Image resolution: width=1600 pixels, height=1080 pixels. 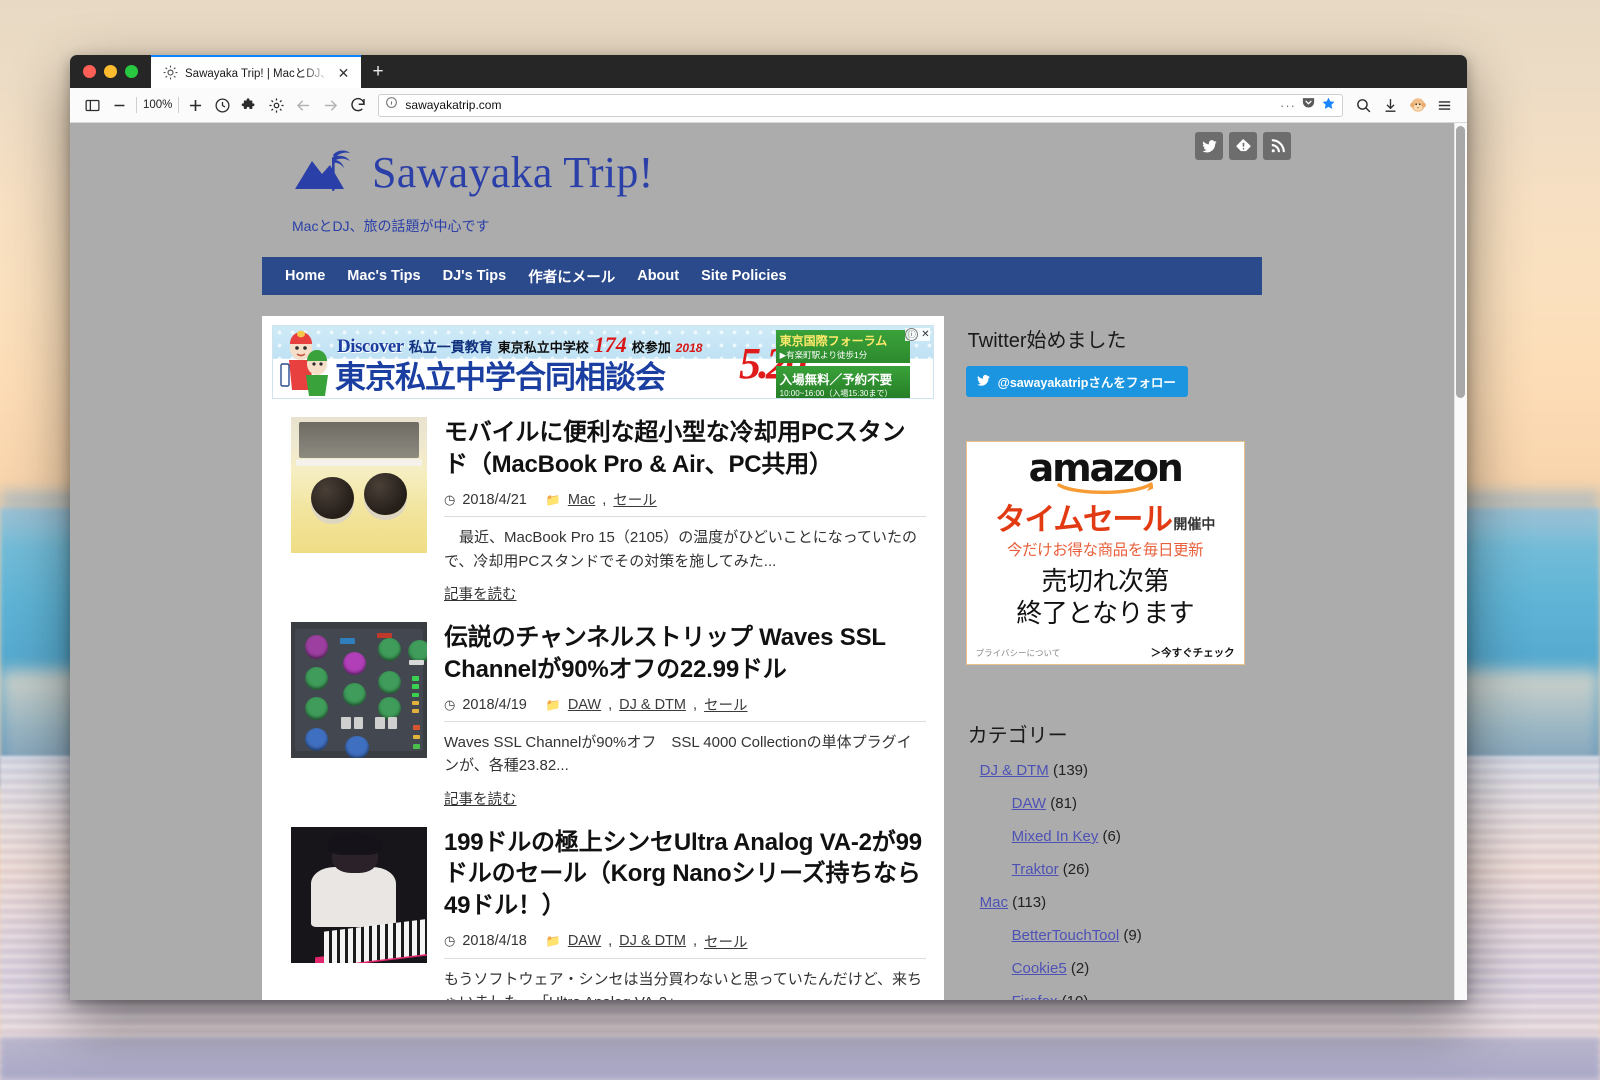 I want to click on folder-icon: 📁, so click(x=553, y=941).